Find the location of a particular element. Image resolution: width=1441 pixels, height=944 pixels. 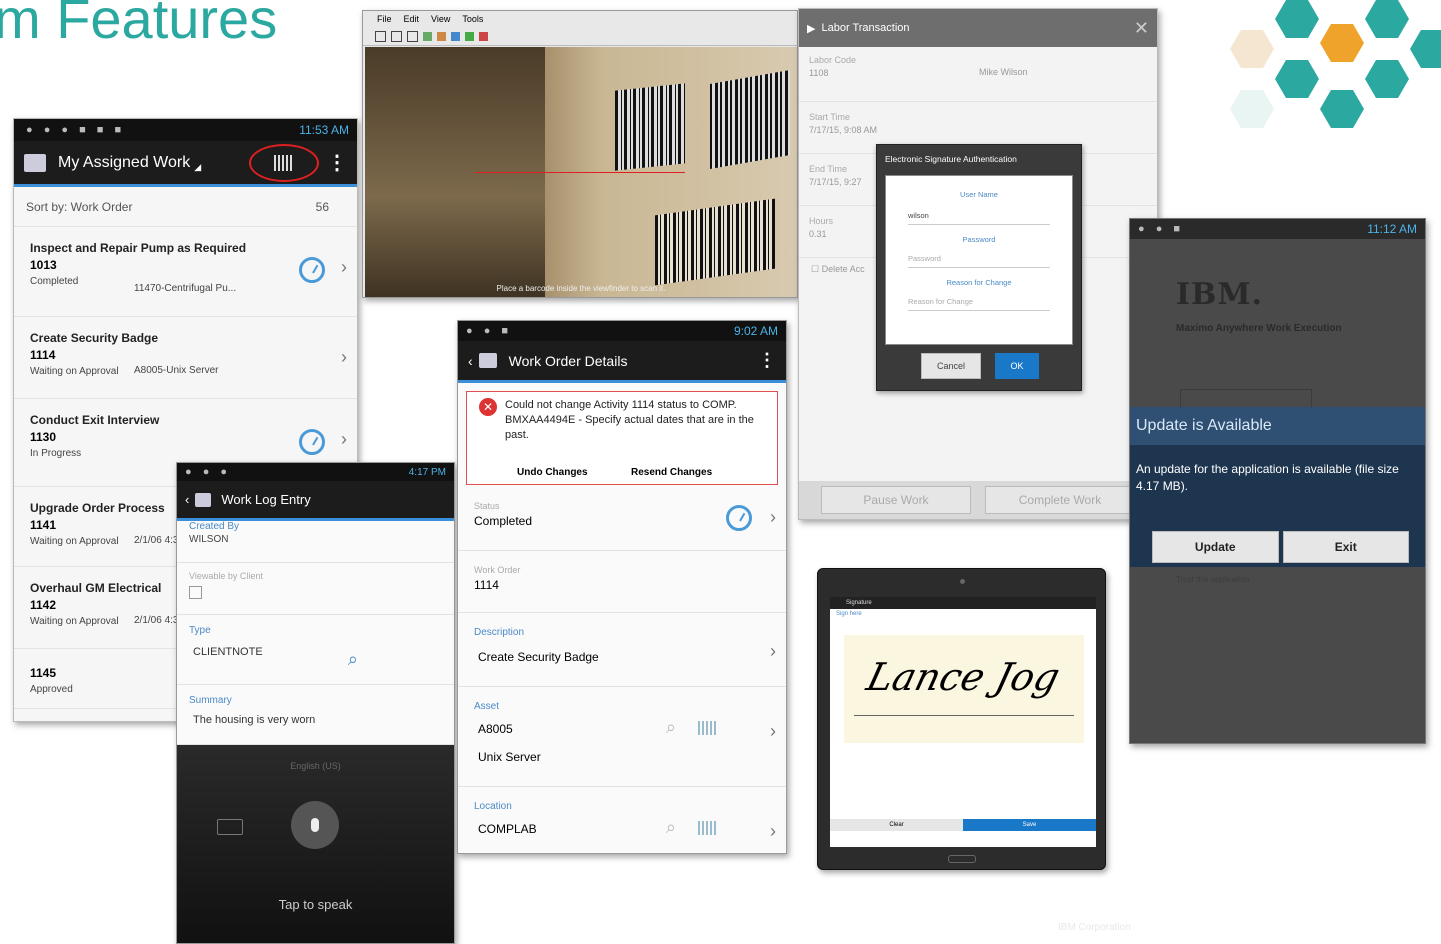

location-label: Location is located at coordinates (493, 806).